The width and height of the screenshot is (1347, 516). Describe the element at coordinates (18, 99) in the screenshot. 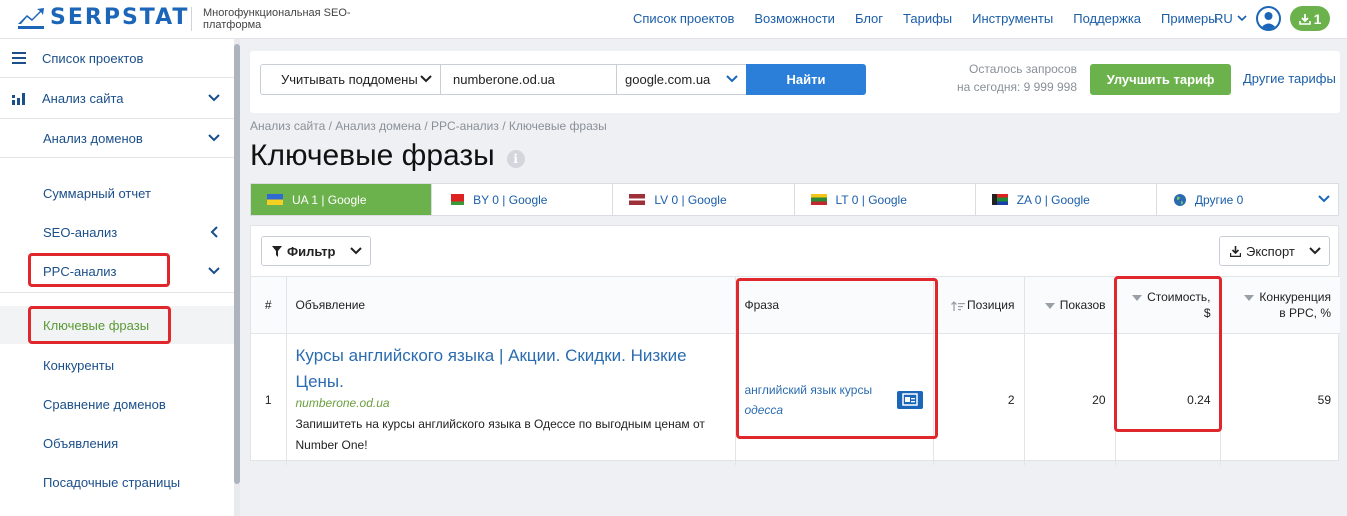

I see `analytics-icon` at that location.